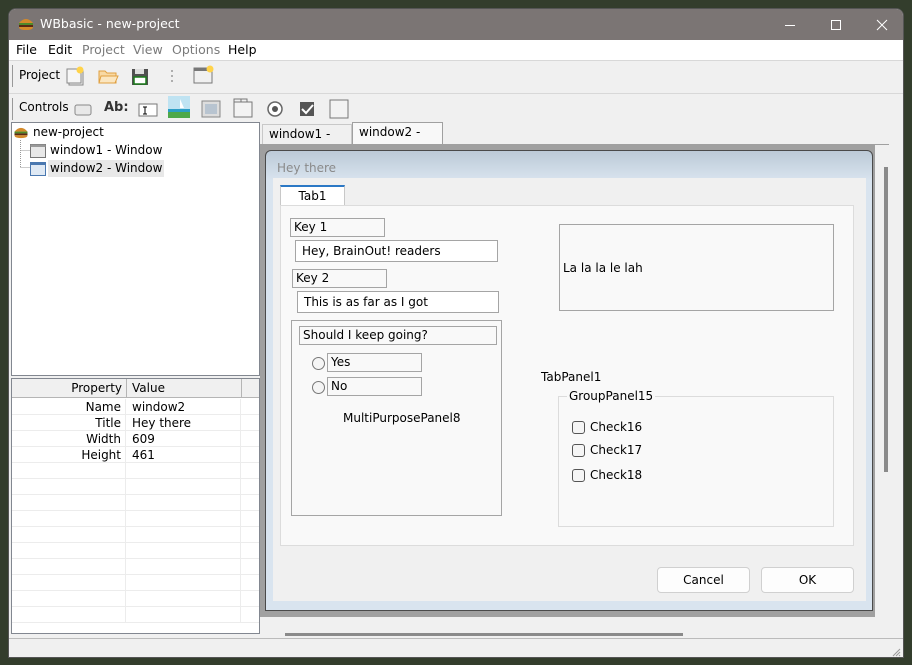 Image resolution: width=912 pixels, height=665 pixels. I want to click on controls-toolbar-label: Controls, so click(44, 107).